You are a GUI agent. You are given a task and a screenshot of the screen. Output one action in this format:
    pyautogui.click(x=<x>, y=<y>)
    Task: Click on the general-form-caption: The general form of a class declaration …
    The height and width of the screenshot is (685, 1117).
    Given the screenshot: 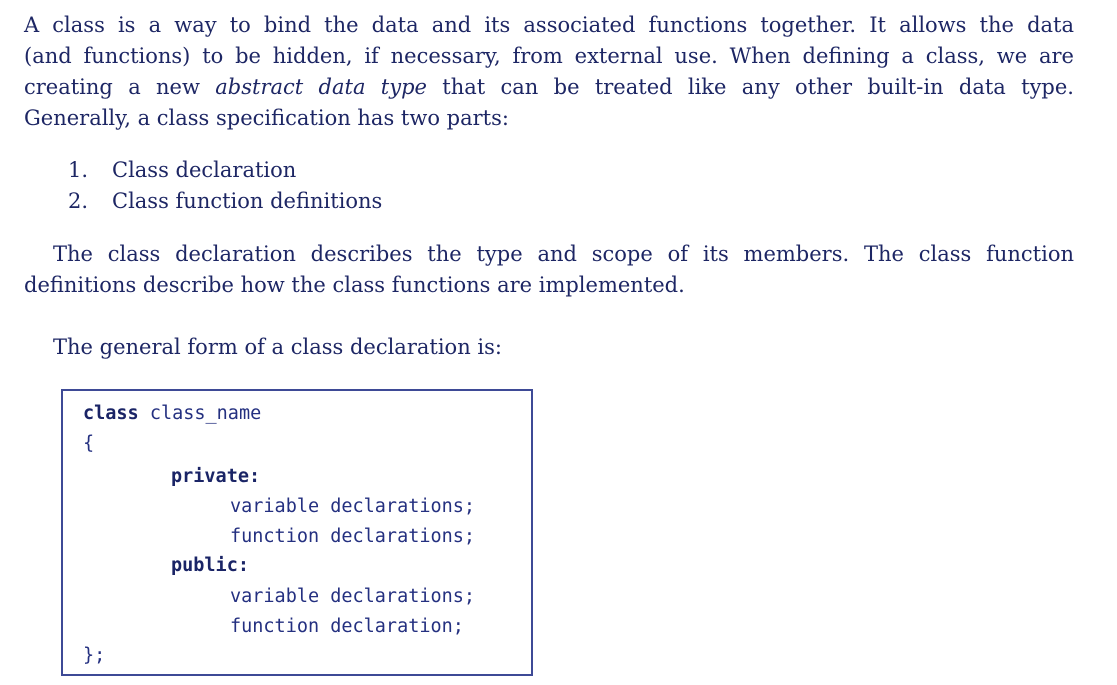 What is the action you would take?
    pyautogui.click(x=277, y=347)
    